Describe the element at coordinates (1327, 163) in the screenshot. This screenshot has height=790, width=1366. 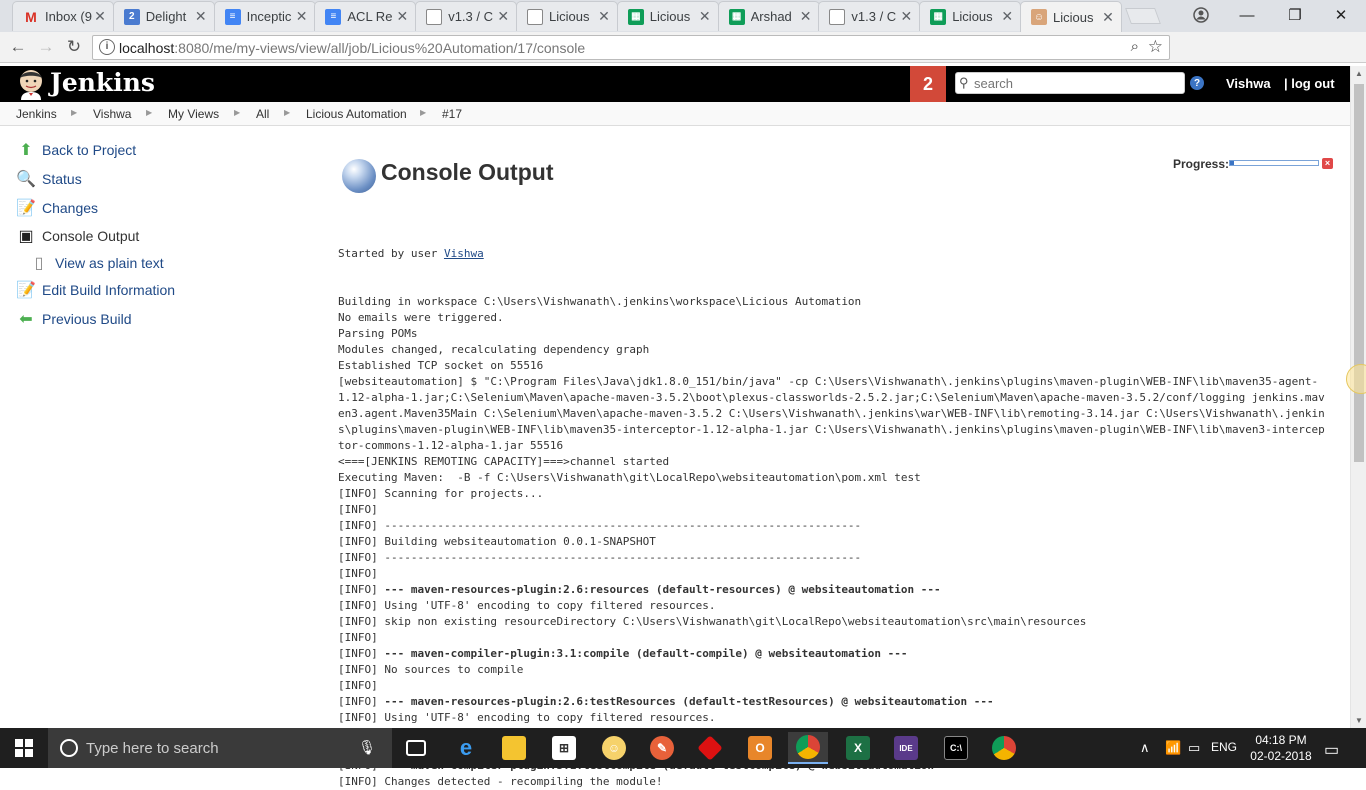
I see `stop-build-icon: ×` at that location.